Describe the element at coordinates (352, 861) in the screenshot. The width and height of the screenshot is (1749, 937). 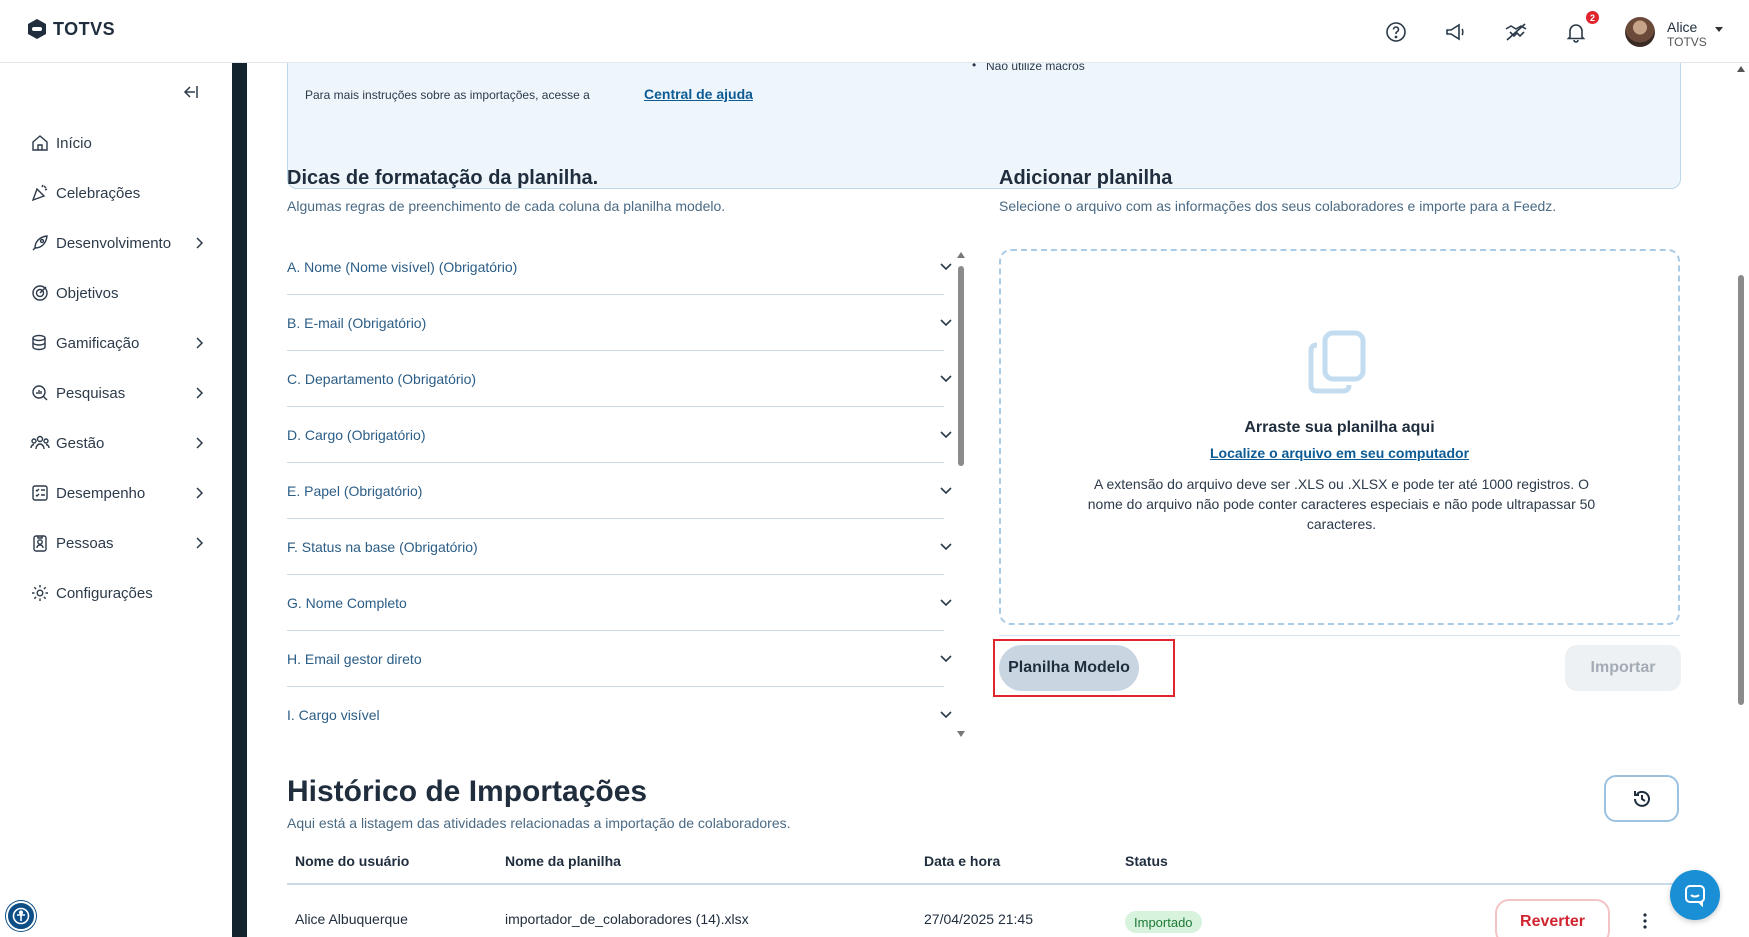
I see `column-header-user: Nome do usuário` at that location.